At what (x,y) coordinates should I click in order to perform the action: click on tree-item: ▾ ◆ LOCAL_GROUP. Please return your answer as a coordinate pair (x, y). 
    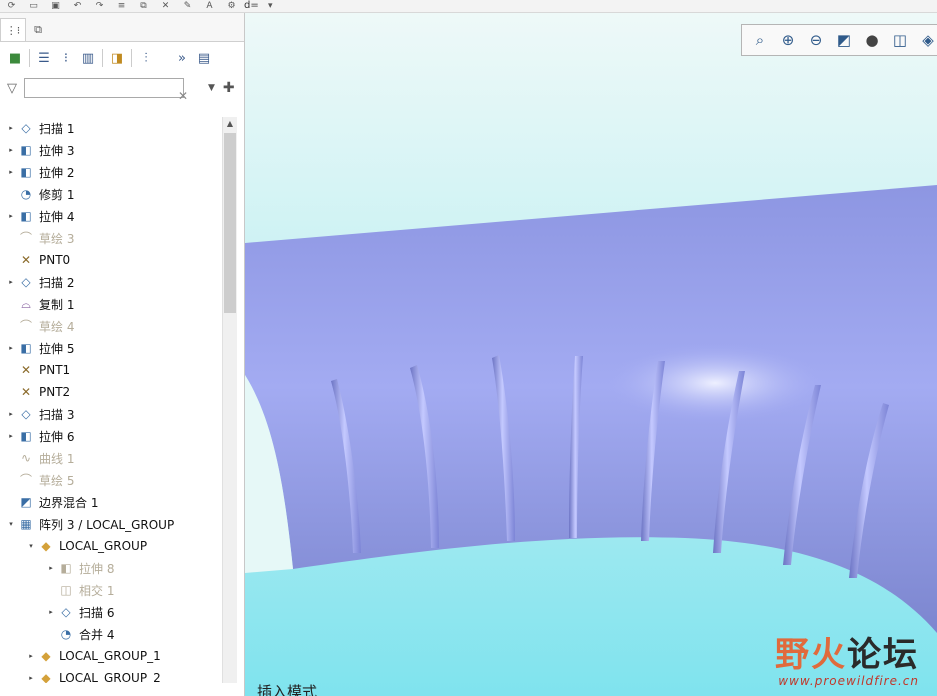
    Looking at the image, I should click on (111, 546).